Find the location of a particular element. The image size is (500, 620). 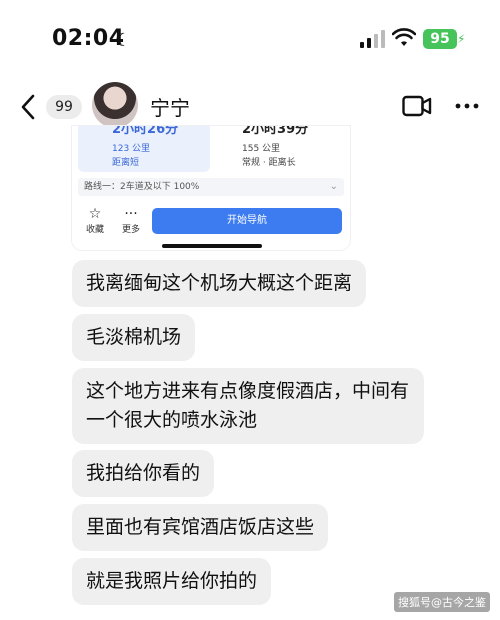

video-call-icon is located at coordinates (417, 106).